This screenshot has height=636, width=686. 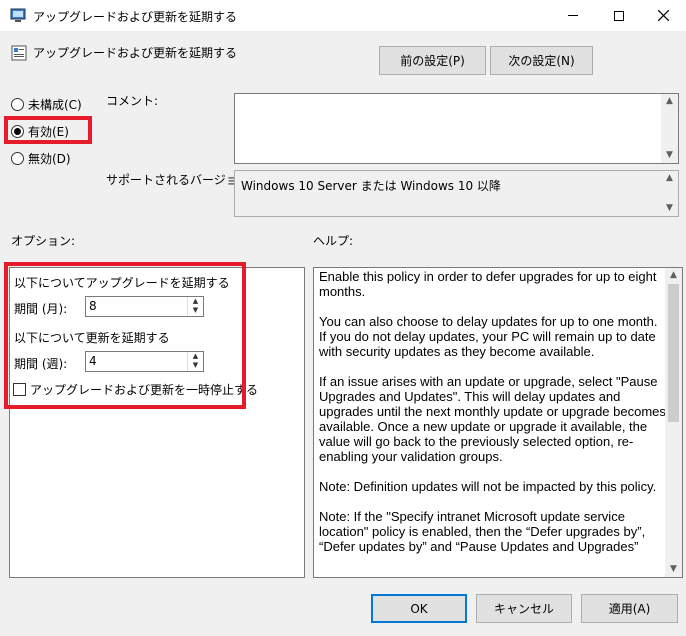 I want to click on help-scrollbar: ▲ ▼, so click(x=673, y=422).